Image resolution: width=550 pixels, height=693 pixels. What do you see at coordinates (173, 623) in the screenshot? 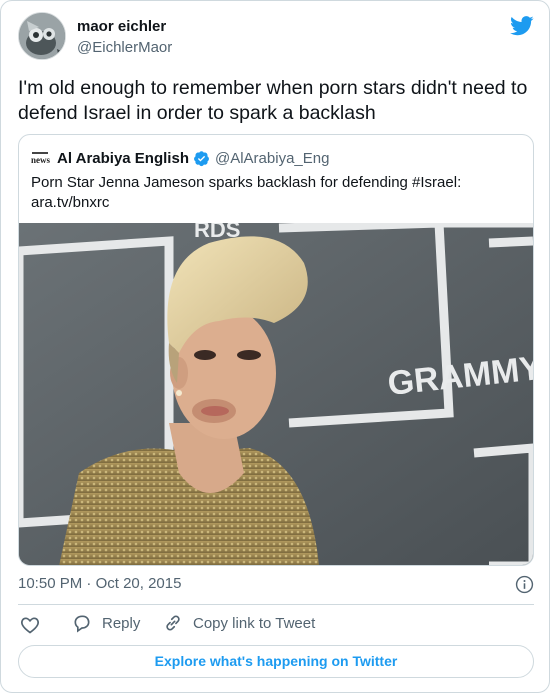
I see `link-icon` at bounding box center [173, 623].